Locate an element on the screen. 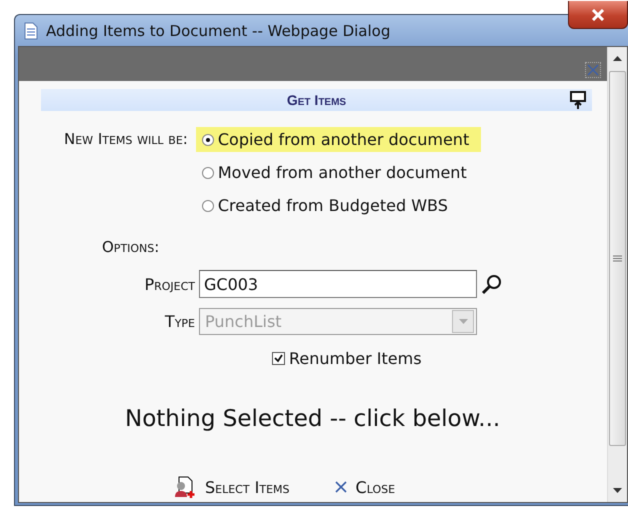  project-field: GC003 is located at coordinates (338, 284).